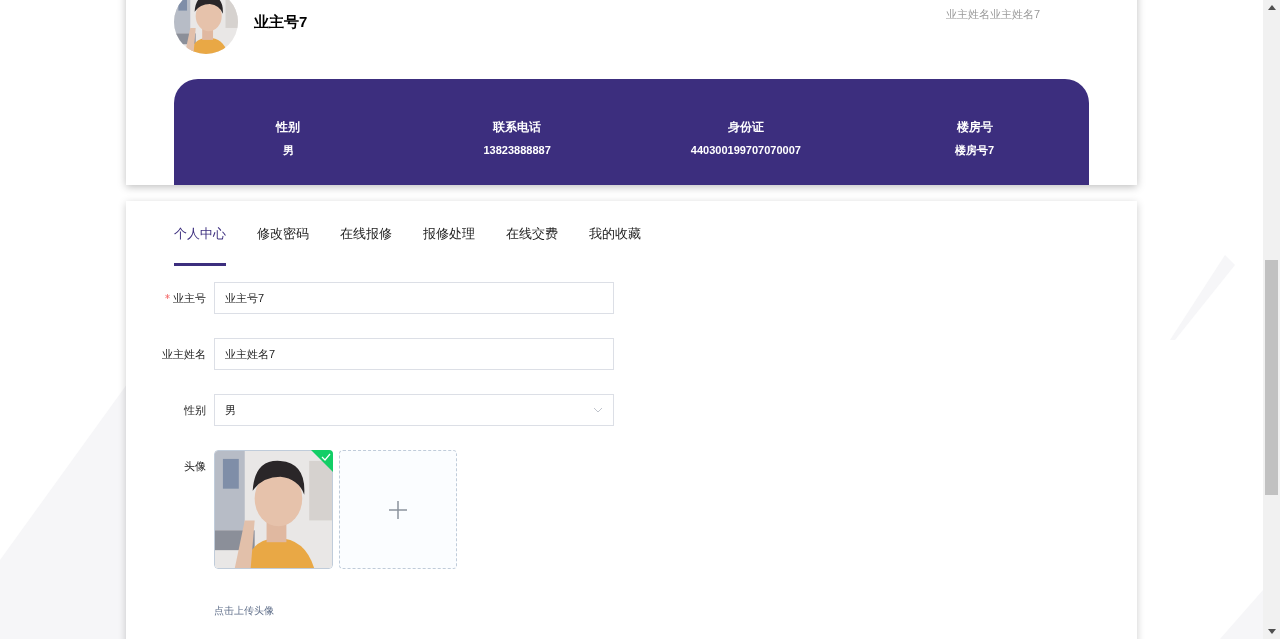 This screenshot has height=639, width=1280. Describe the element at coordinates (366, 233) in the screenshot. I see `tab: 在线报修` at that location.